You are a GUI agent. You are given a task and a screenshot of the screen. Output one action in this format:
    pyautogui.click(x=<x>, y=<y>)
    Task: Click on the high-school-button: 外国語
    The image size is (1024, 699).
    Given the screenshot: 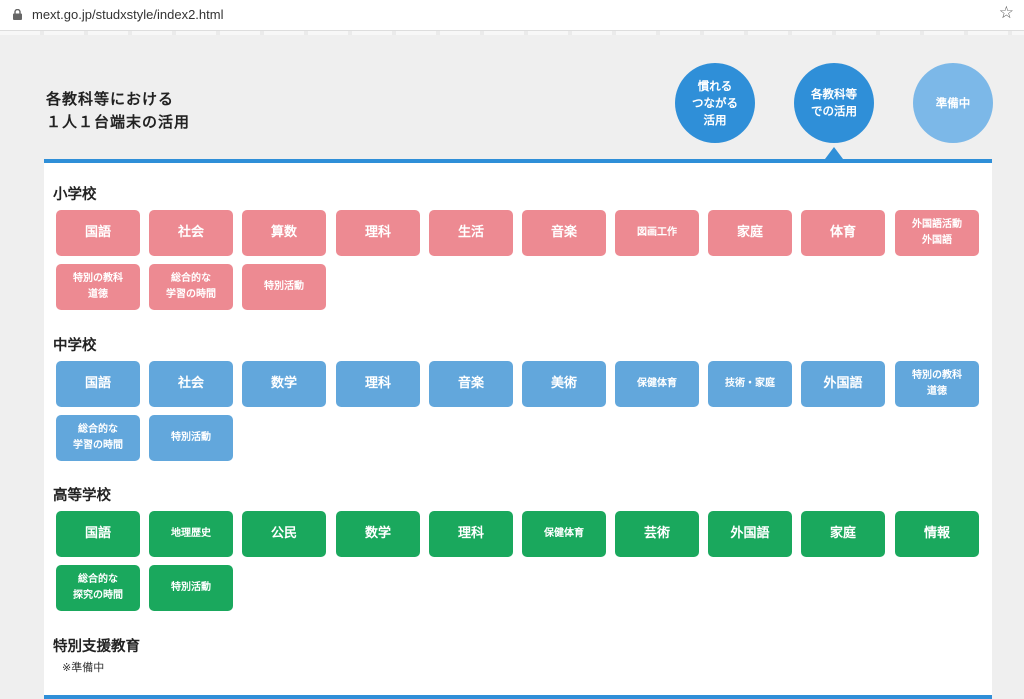 What is the action you would take?
    pyautogui.click(x=750, y=534)
    